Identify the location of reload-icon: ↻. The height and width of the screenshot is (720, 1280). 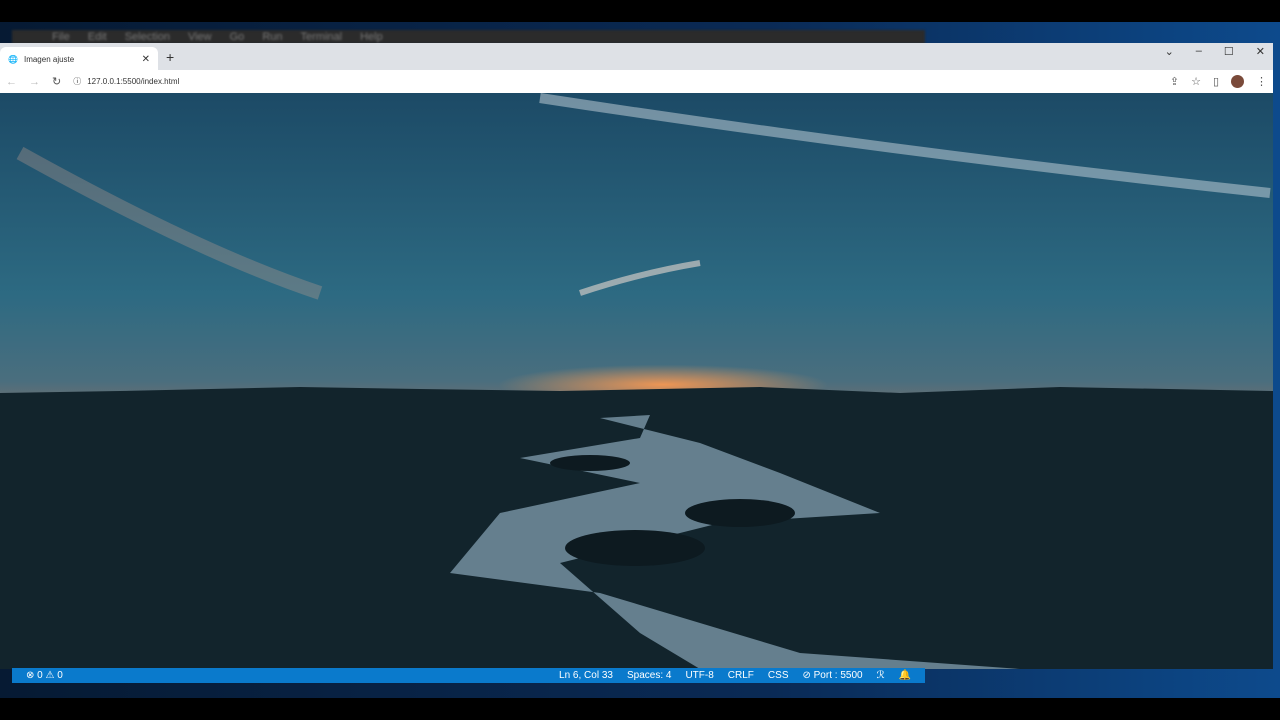
(56, 81).